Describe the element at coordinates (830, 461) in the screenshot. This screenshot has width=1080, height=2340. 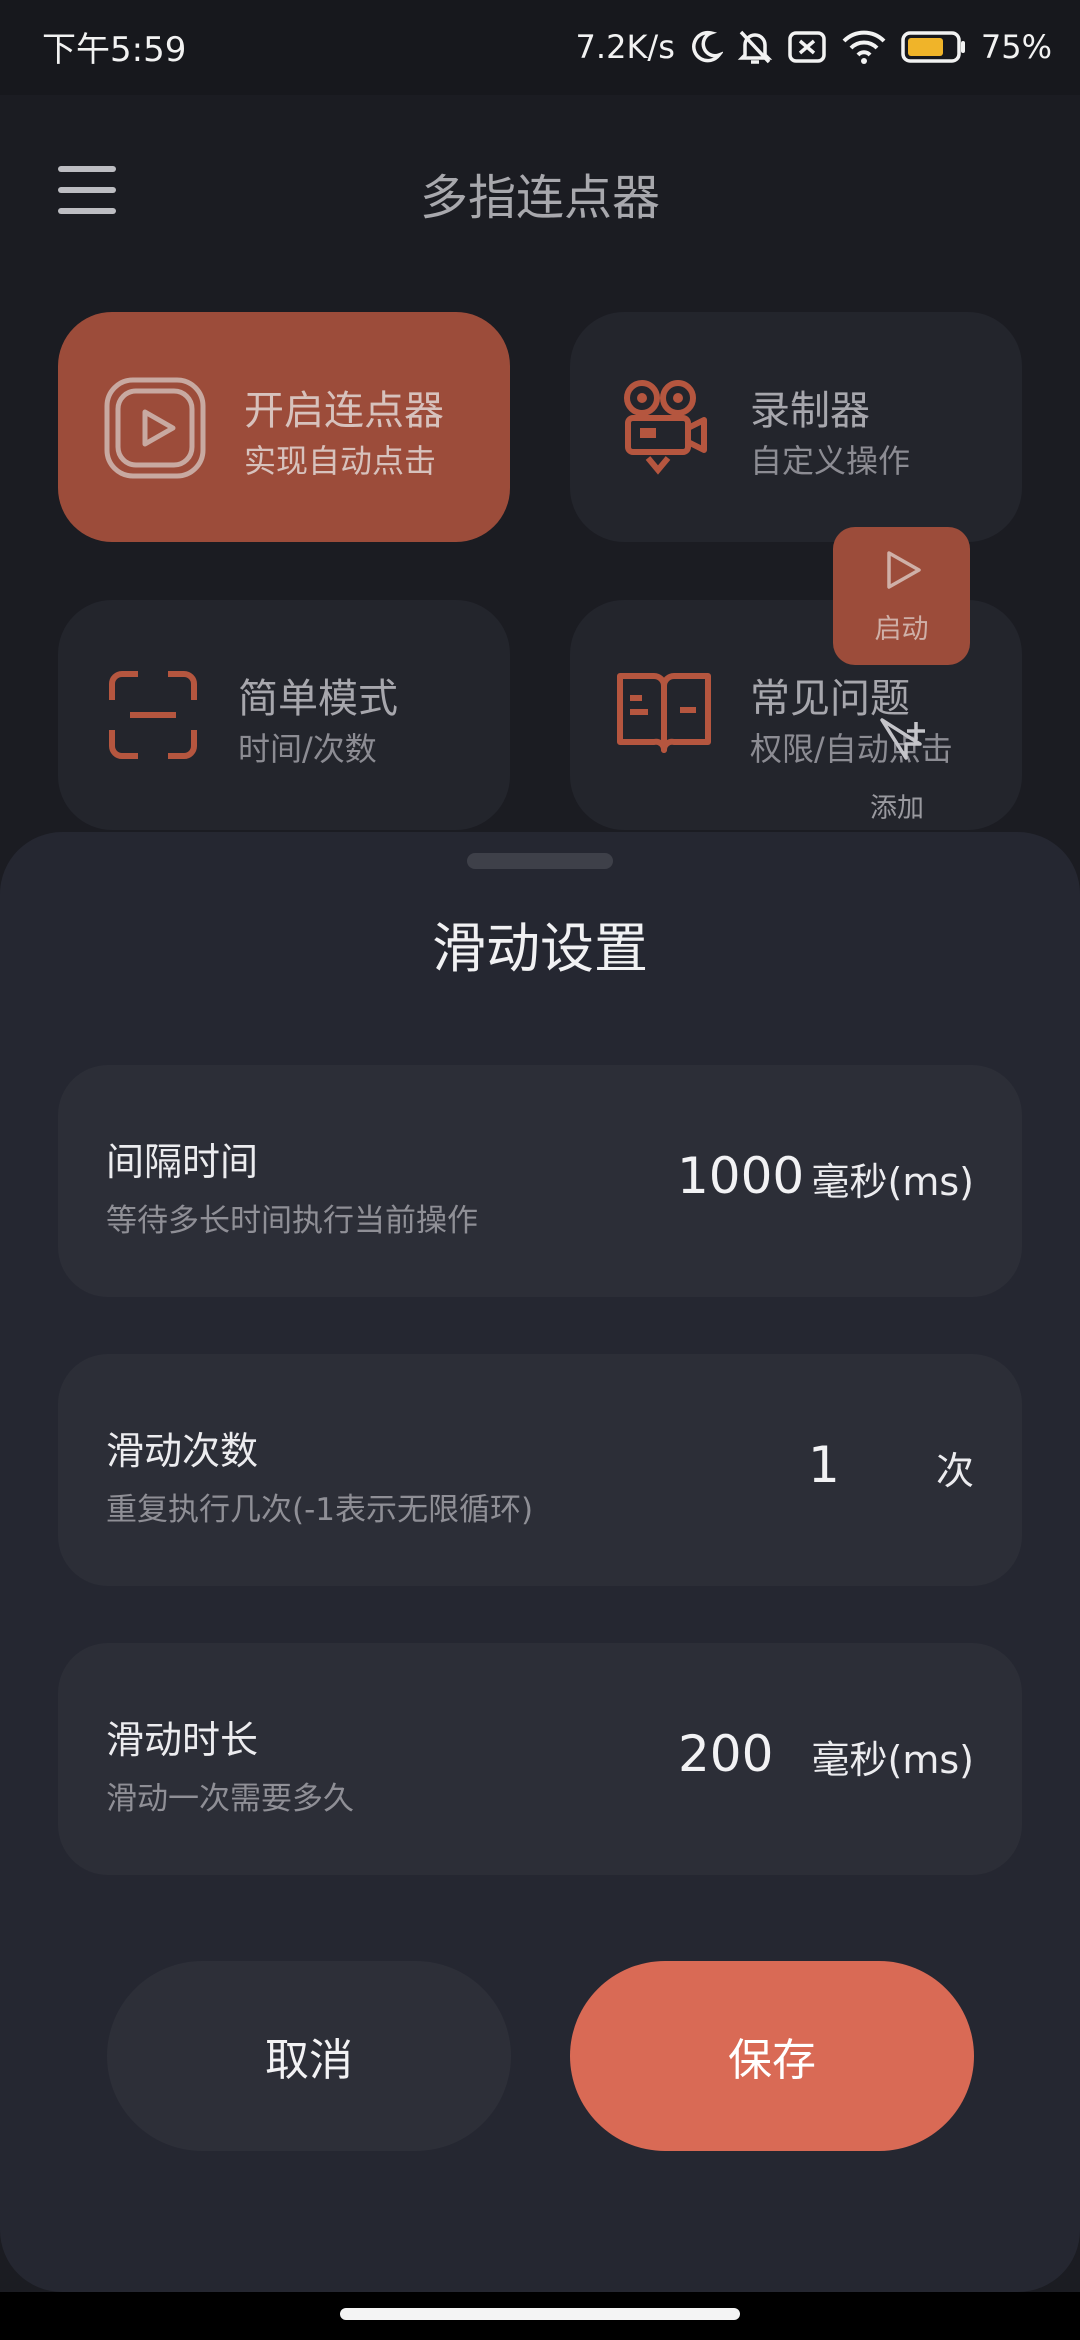
I see `card-subtitle: 自定义操作` at that location.